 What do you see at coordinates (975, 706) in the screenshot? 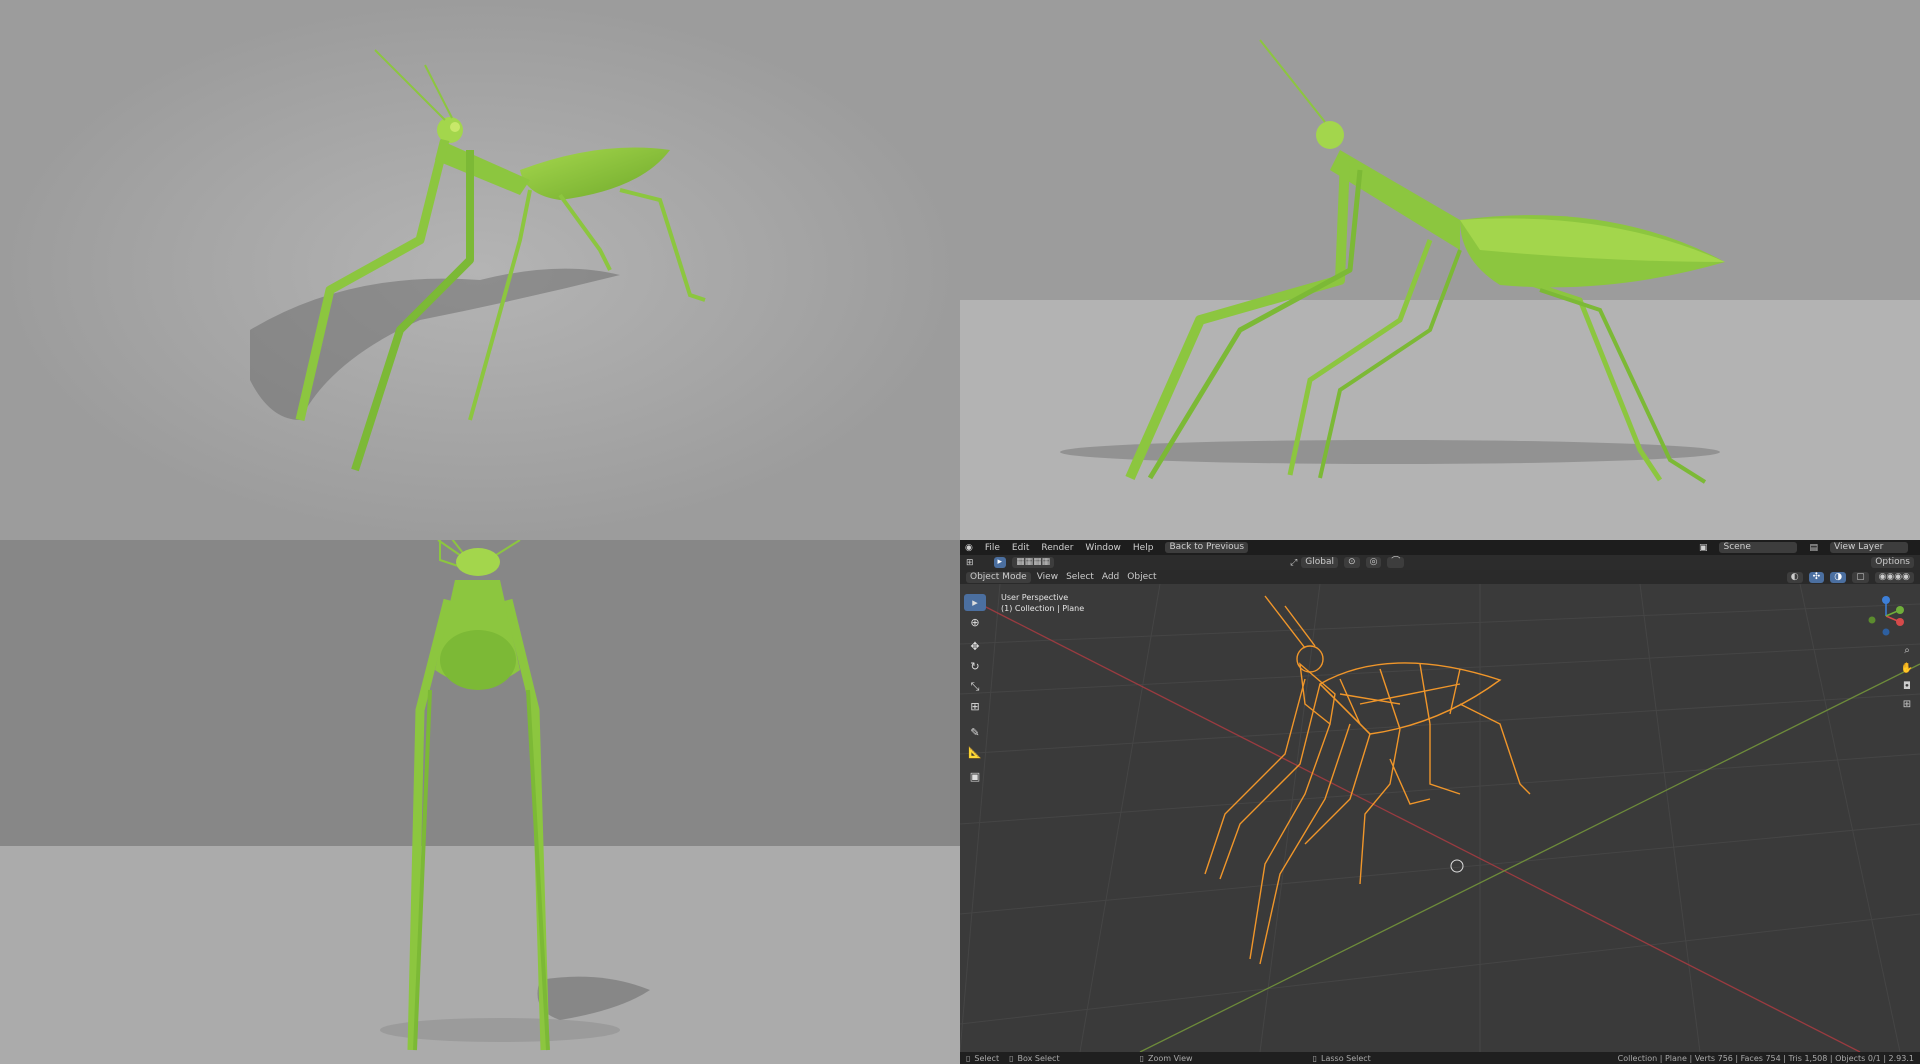
I see `transform-tool-icon: ⊞` at bounding box center [975, 706].